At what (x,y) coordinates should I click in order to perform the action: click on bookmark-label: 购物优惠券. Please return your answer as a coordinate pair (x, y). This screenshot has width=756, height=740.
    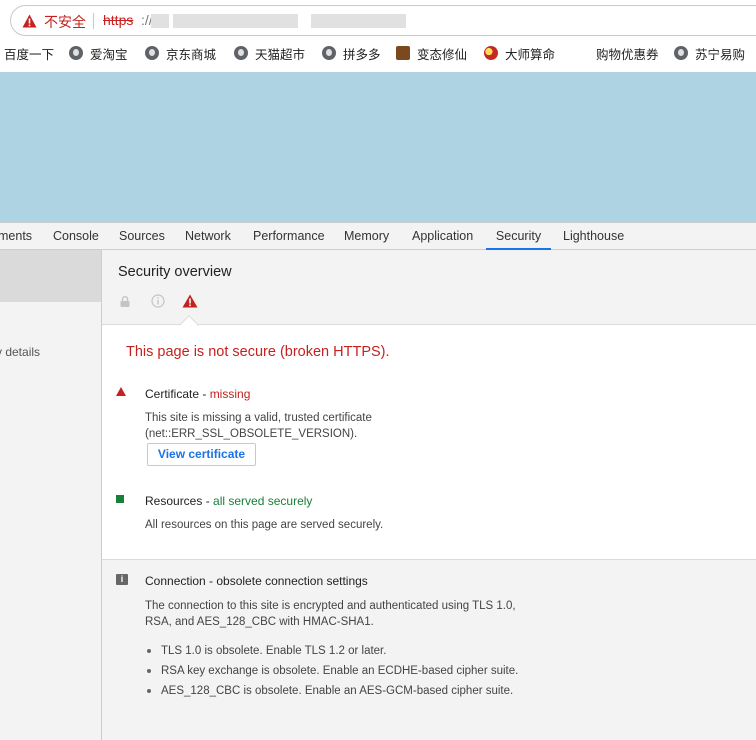
    Looking at the image, I should click on (627, 54).